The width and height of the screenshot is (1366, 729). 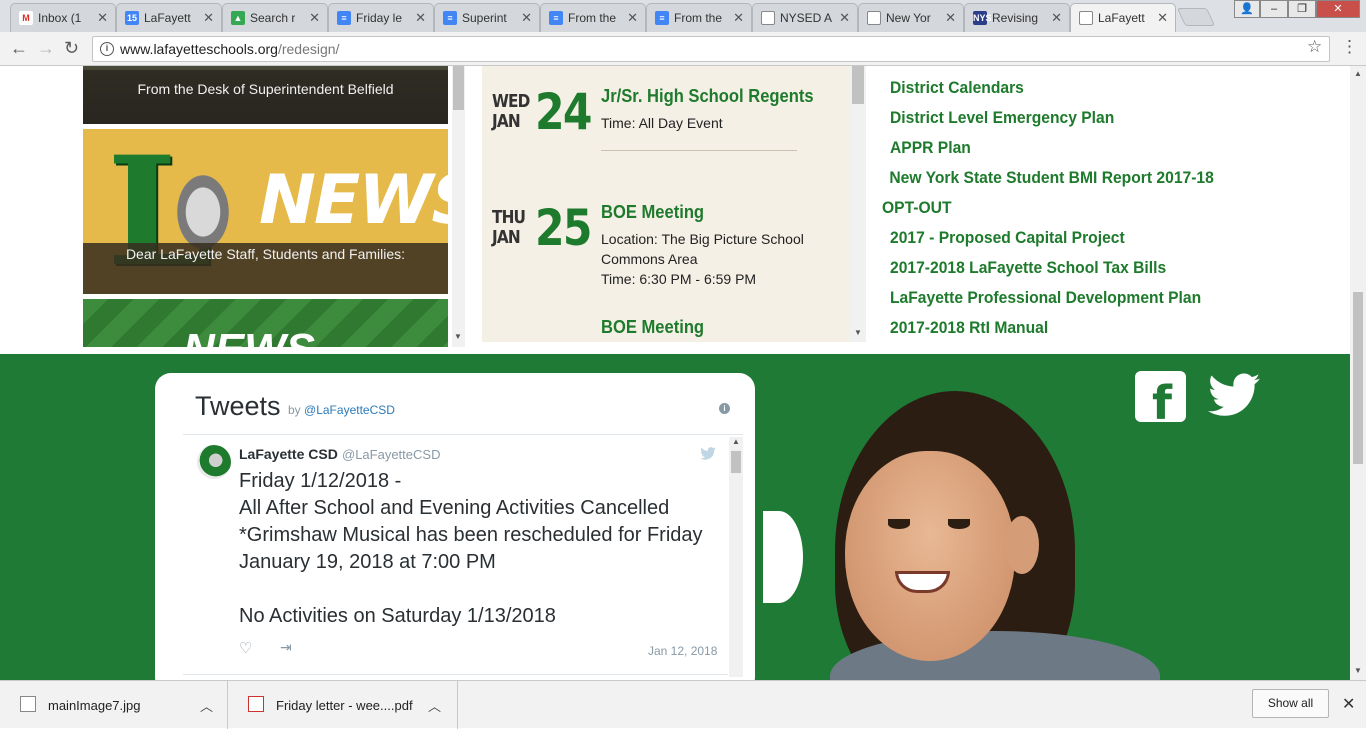 I want to click on tweets-by-prefix: by, so click(x=294, y=410).